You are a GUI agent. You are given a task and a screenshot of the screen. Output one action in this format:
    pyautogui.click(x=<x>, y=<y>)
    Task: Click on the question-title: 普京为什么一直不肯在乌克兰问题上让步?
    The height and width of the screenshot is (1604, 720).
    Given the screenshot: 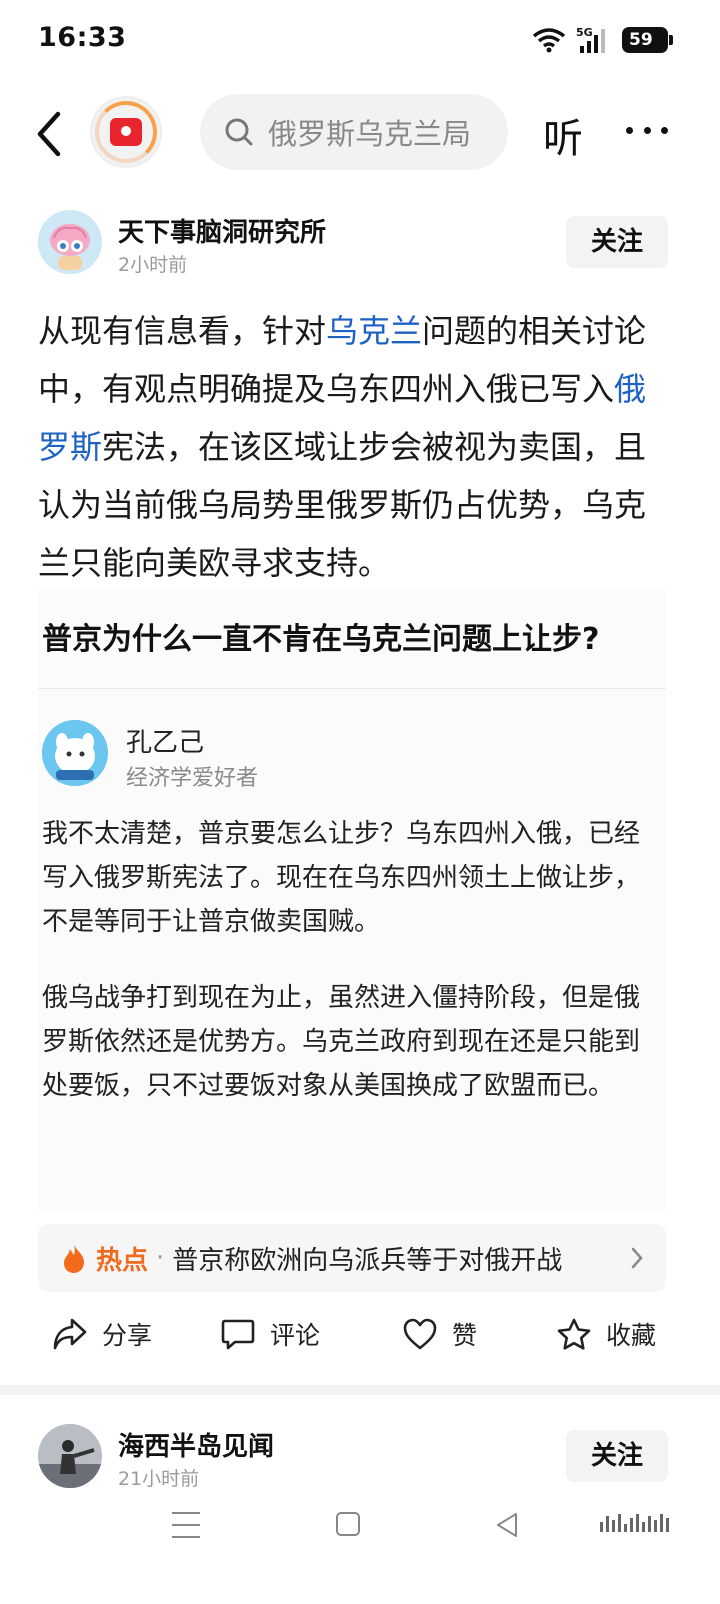 What is the action you would take?
    pyautogui.click(x=320, y=636)
    